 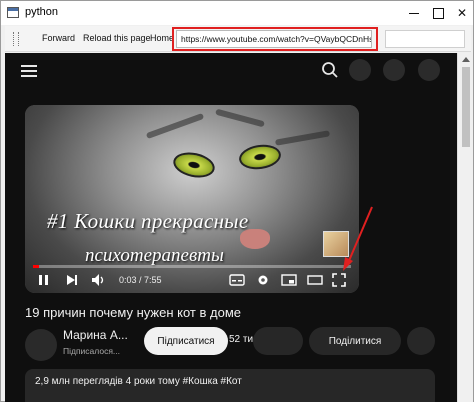 I want to click on minimize-button, so click(x=414, y=13).